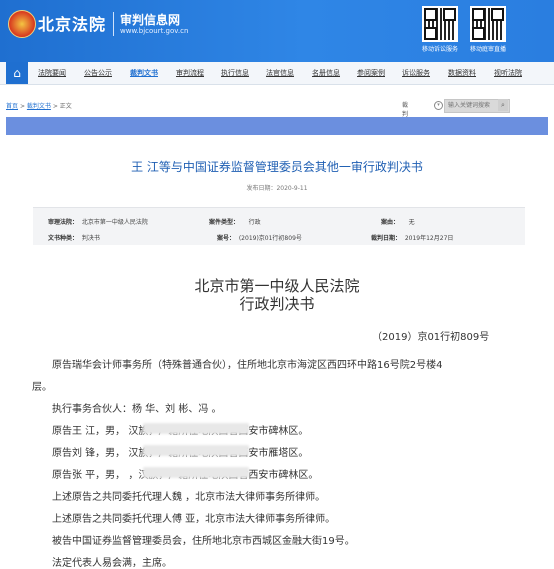 This screenshot has height=569, width=554. What do you see at coordinates (190, 73) in the screenshot?
I see `nav-trial-process: 审判流程` at bounding box center [190, 73].